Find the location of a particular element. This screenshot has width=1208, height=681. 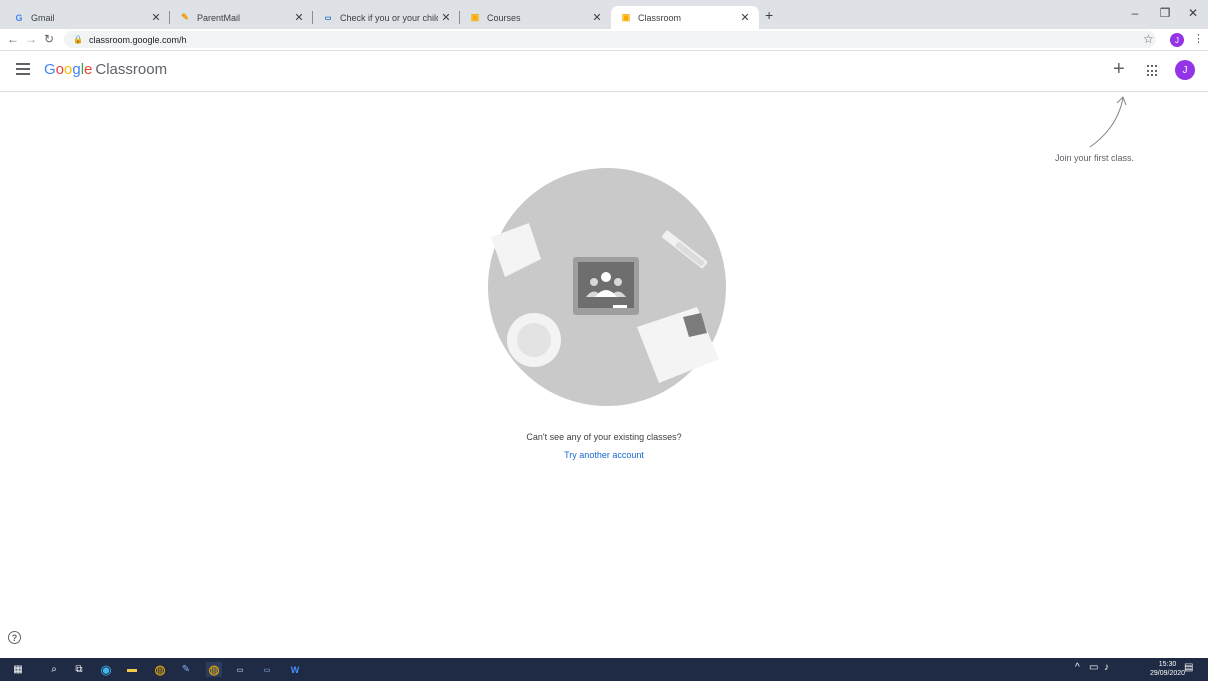

help-icon: ? is located at coordinates (14, 637).